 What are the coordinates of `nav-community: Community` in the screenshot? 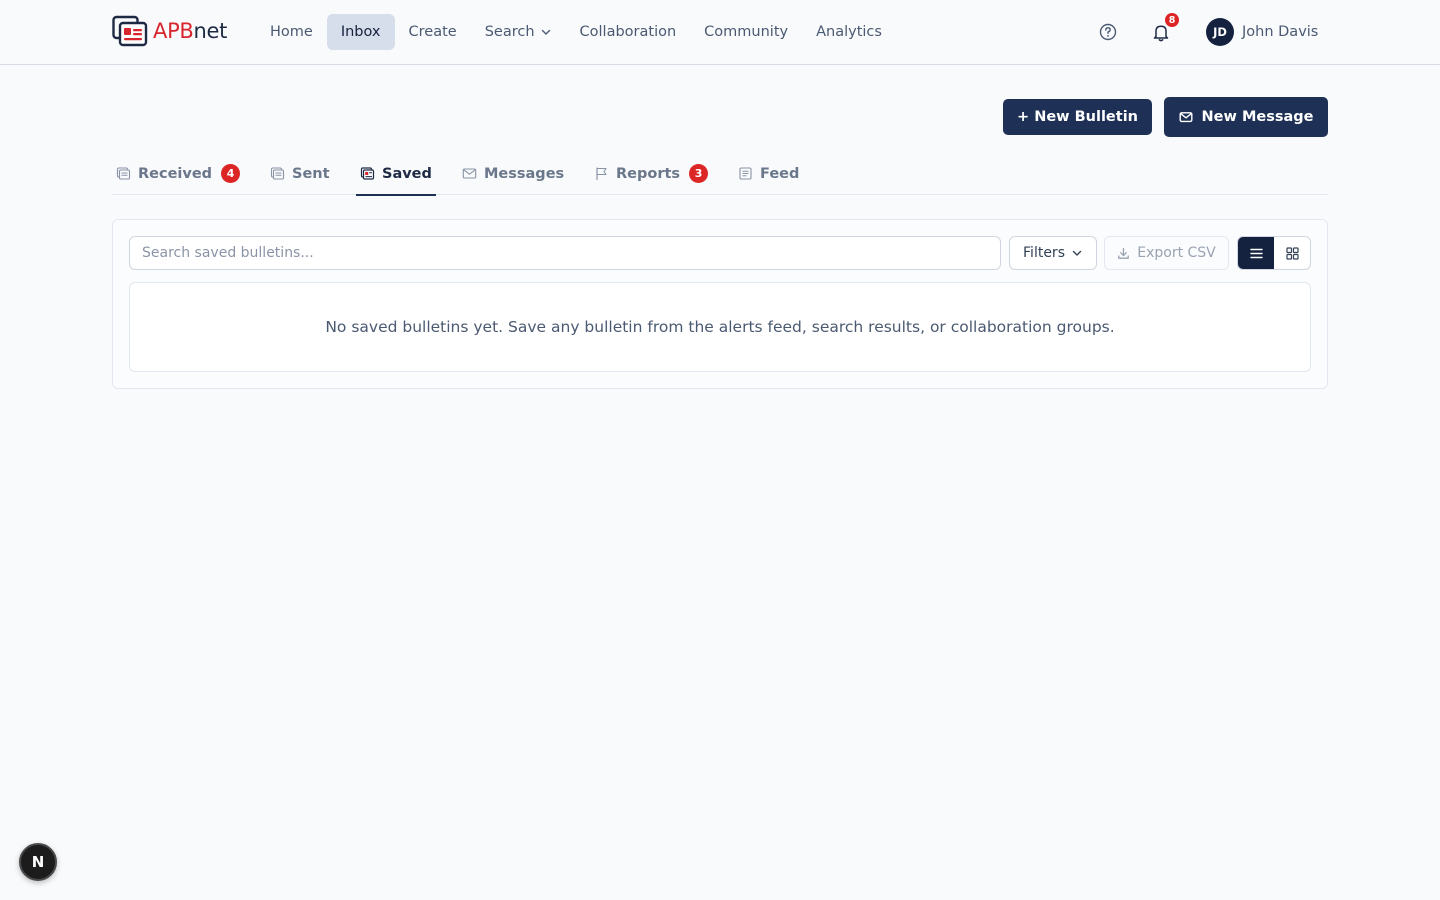 It's located at (746, 32).